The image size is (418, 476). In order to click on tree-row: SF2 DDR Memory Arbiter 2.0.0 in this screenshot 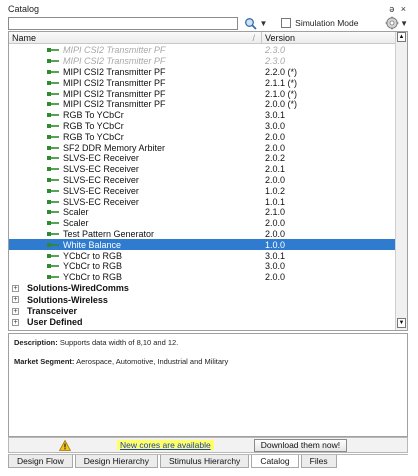, I will do `click(202, 147)`.